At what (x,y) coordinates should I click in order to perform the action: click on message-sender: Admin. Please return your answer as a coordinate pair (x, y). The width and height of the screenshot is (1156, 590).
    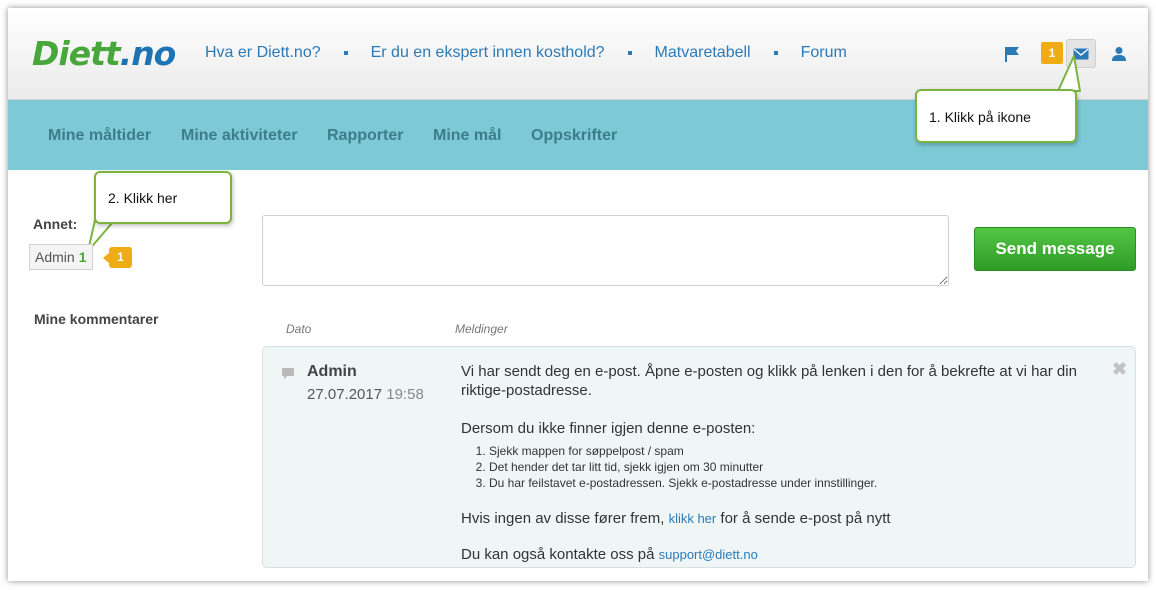
    Looking at the image, I should click on (332, 371).